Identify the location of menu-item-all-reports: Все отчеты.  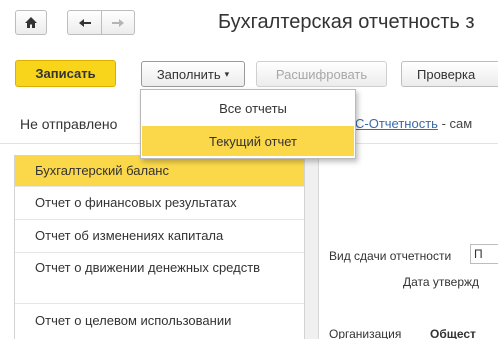
(248, 108).